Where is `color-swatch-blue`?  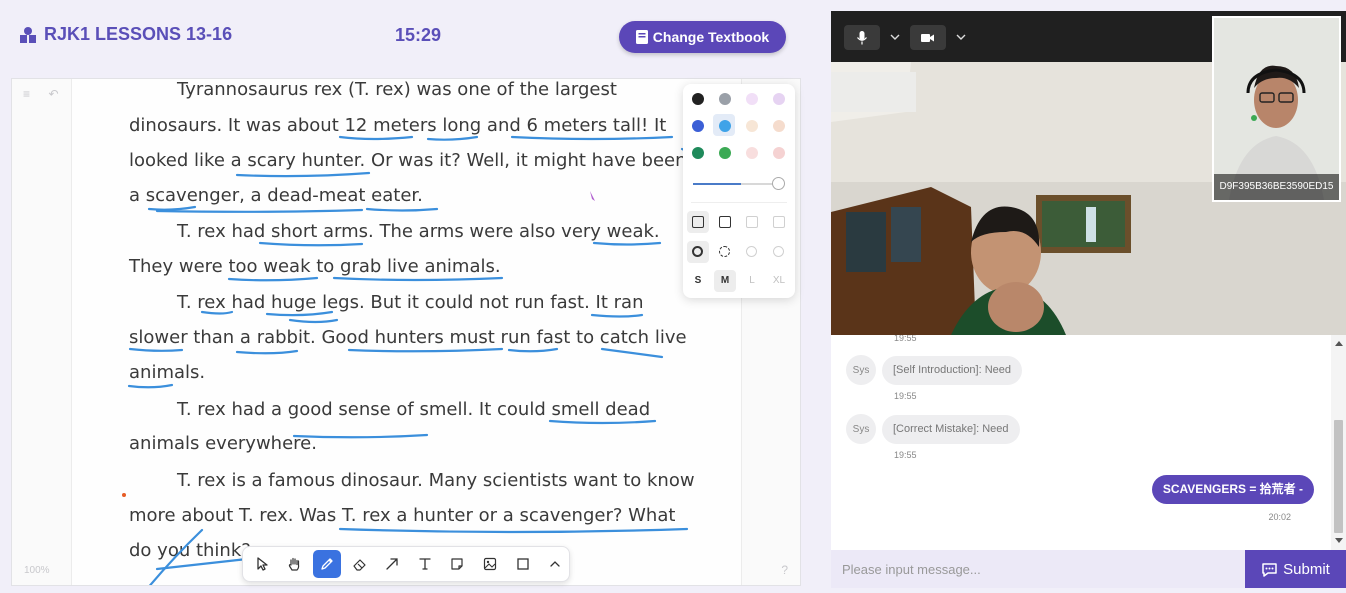
color-swatch-blue is located at coordinates (698, 126).